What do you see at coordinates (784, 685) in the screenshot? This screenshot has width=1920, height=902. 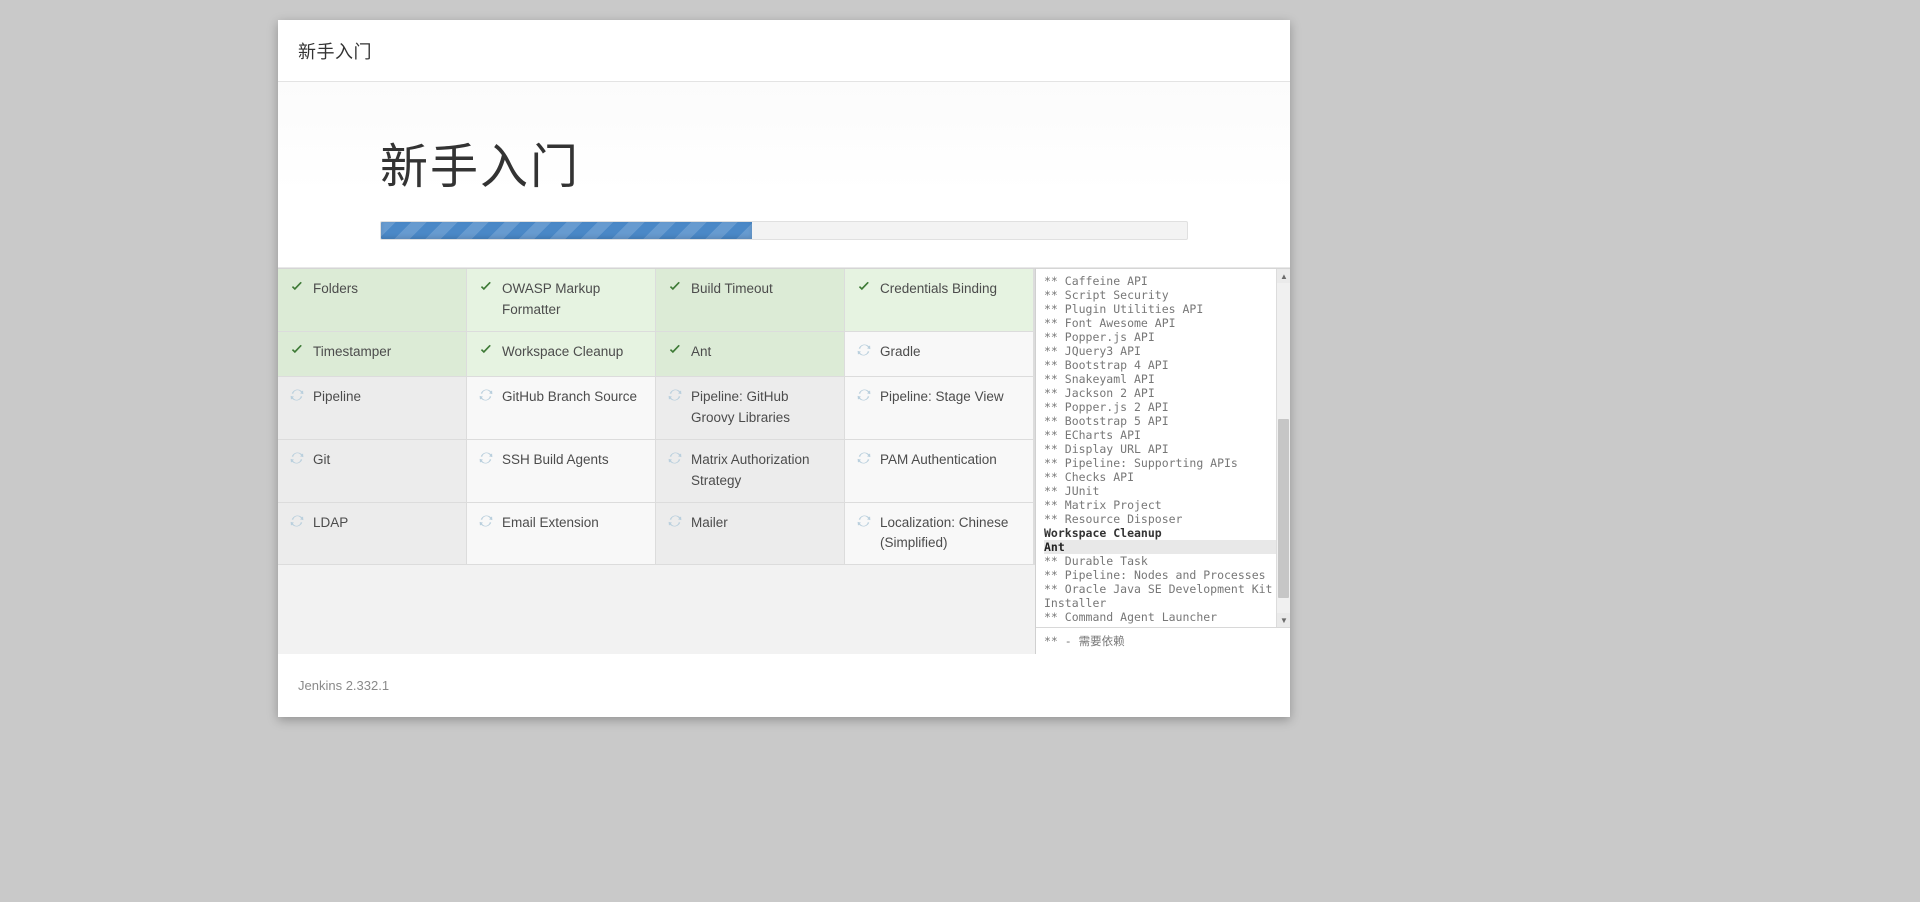 I see `wizard-footer: Jenkins 2.332.1` at bounding box center [784, 685].